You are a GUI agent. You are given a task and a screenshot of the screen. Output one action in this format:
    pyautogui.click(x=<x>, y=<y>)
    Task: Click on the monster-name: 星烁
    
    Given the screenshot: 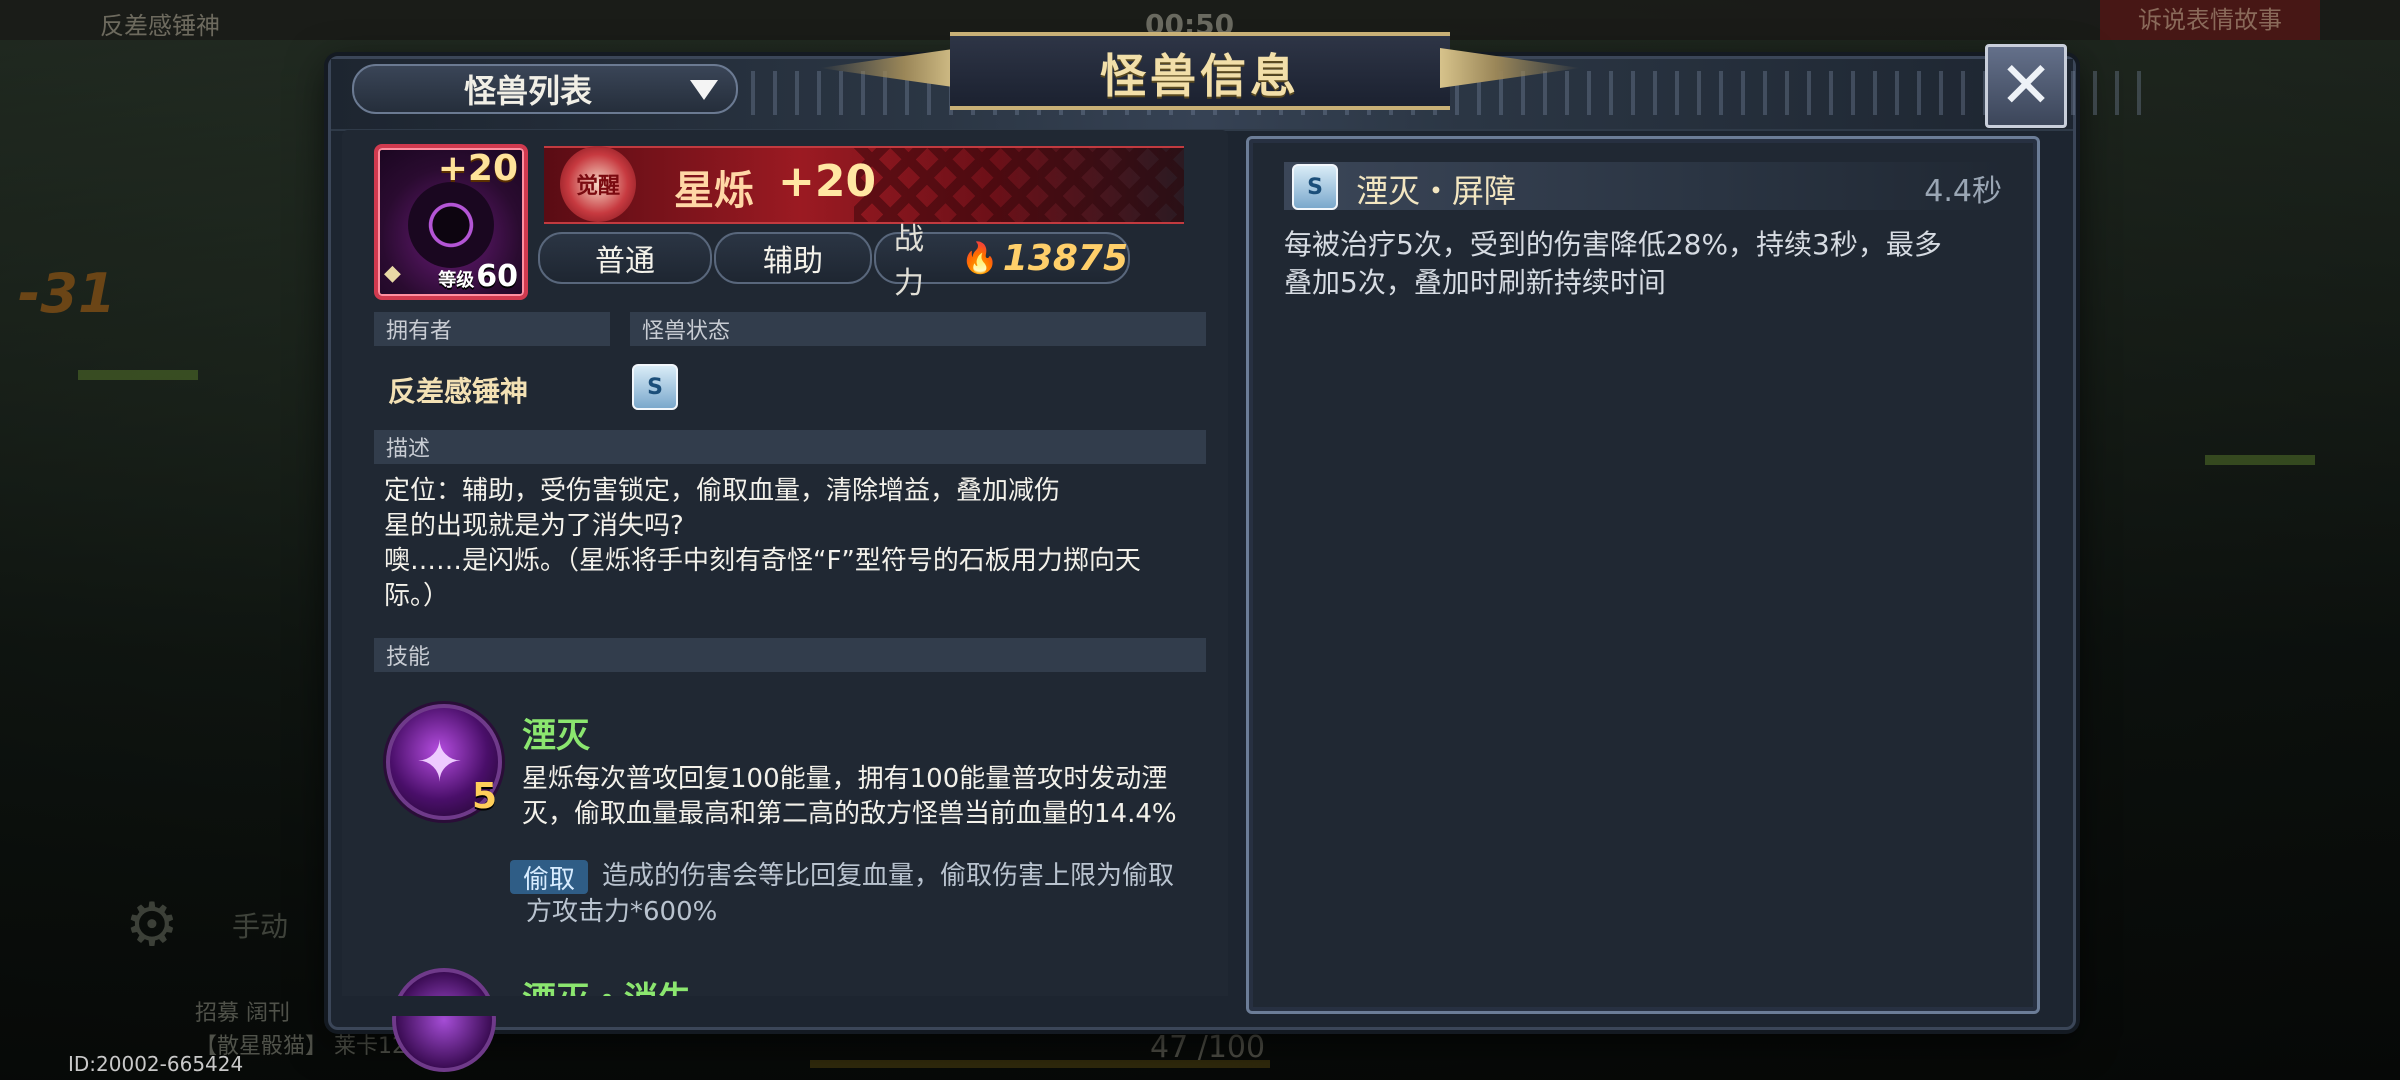 What is the action you would take?
    pyautogui.click(x=714, y=191)
    